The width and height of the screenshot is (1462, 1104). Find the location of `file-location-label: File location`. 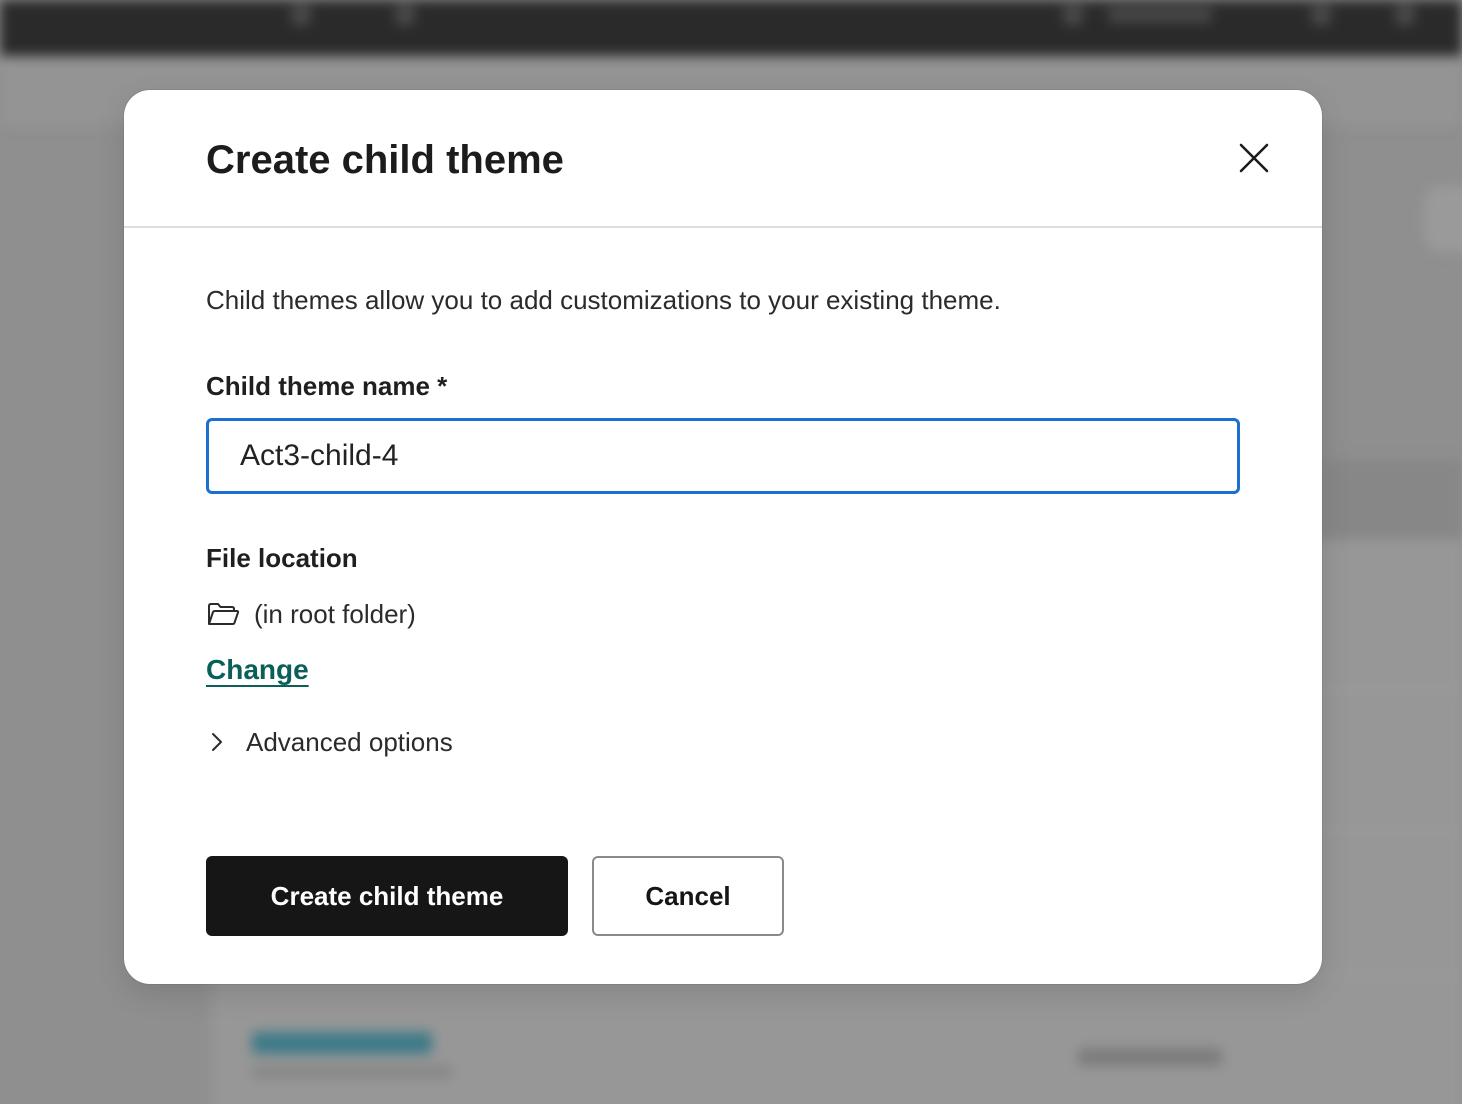

file-location-label: File location is located at coordinates (282, 558).